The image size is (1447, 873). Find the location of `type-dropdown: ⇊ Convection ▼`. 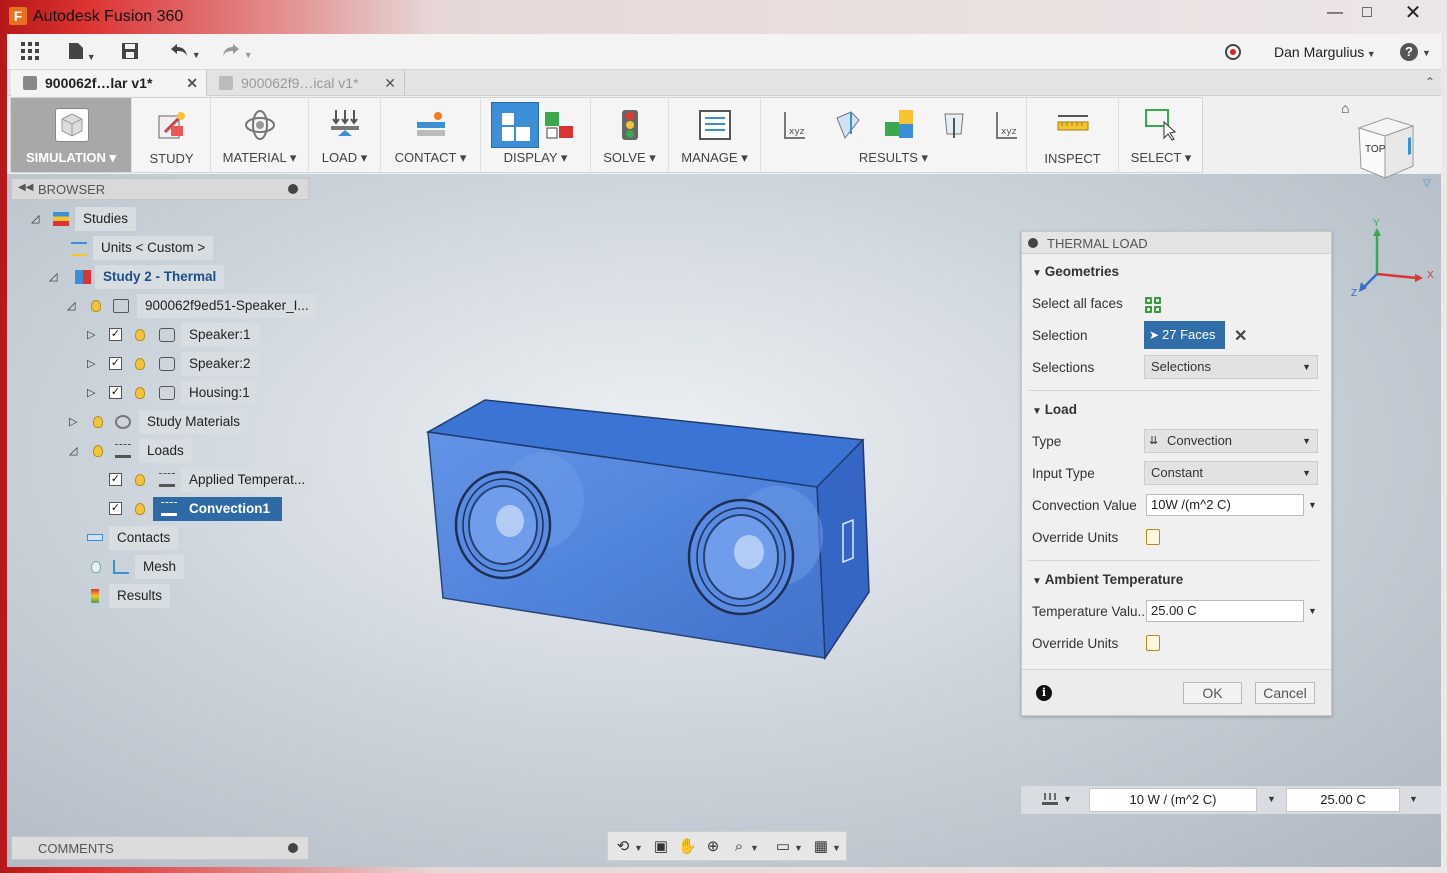

type-dropdown: ⇊ Convection ▼ is located at coordinates (1231, 441).